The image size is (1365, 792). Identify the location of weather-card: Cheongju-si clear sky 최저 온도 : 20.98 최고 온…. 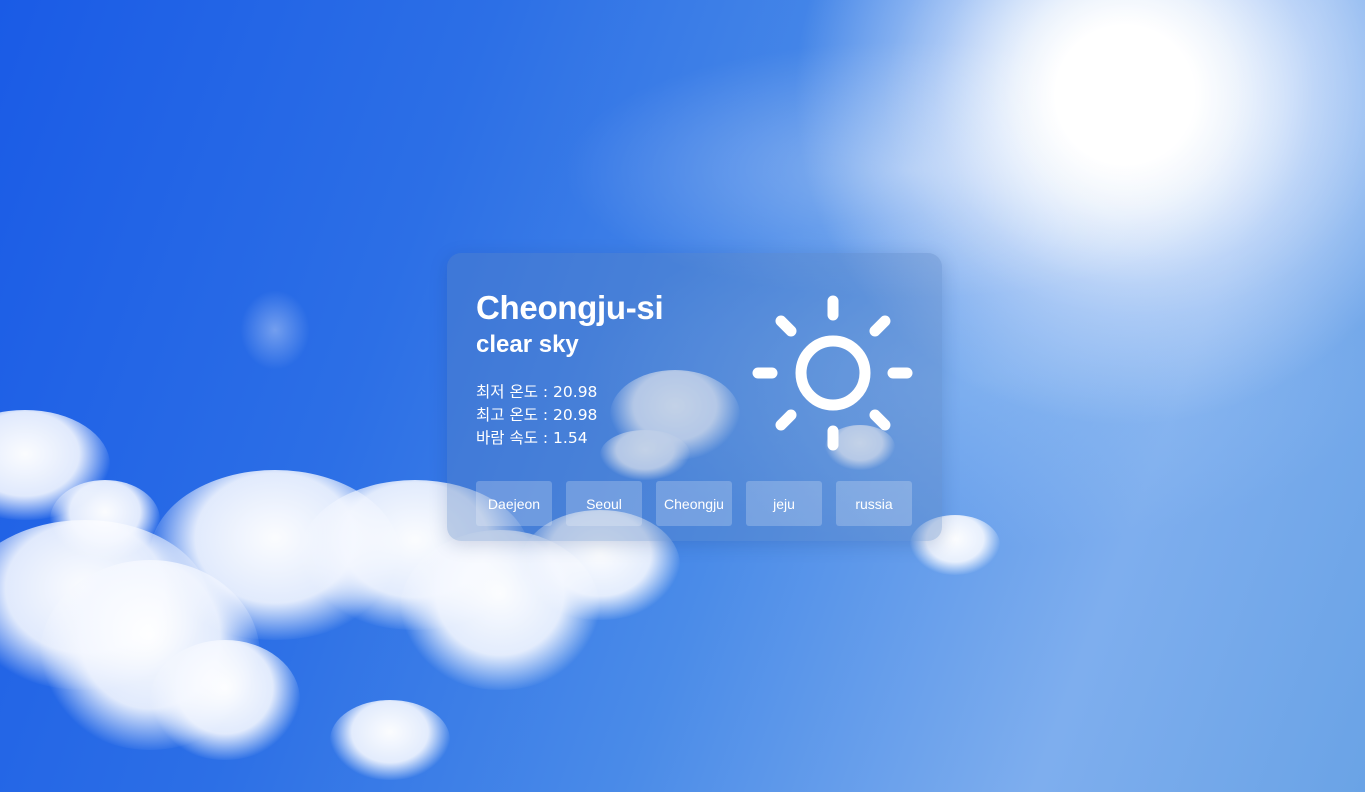
(694, 397).